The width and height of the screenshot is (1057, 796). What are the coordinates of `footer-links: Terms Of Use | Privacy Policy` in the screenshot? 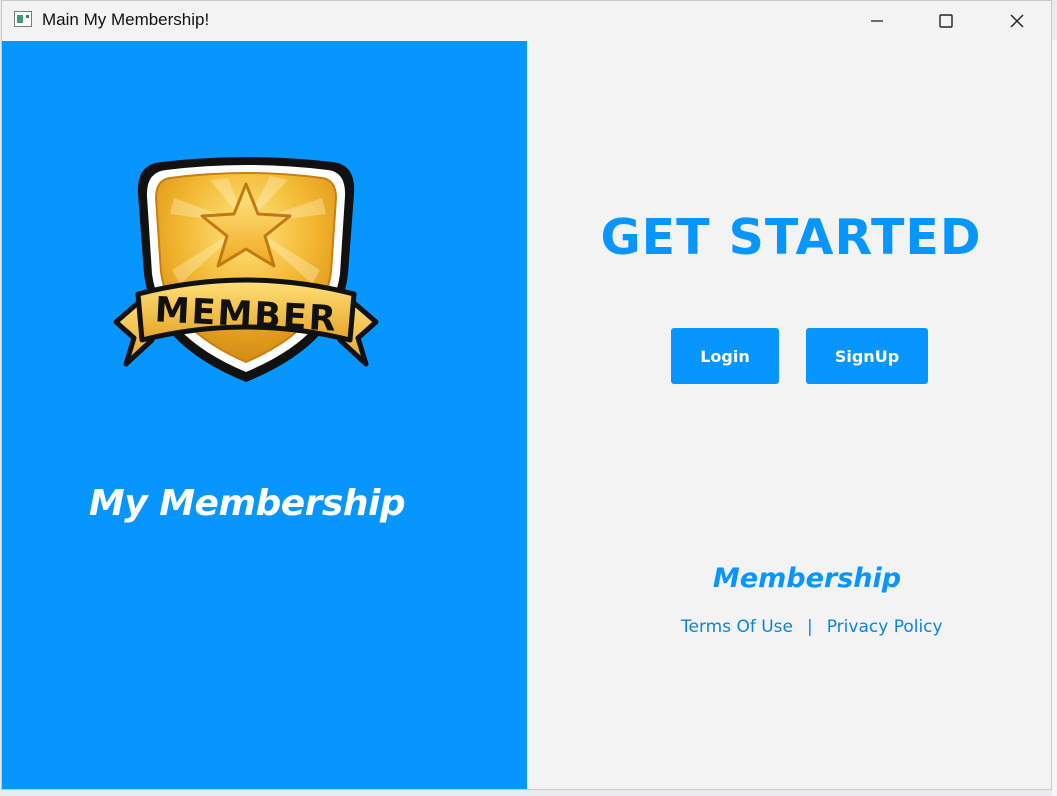 It's located at (812, 627).